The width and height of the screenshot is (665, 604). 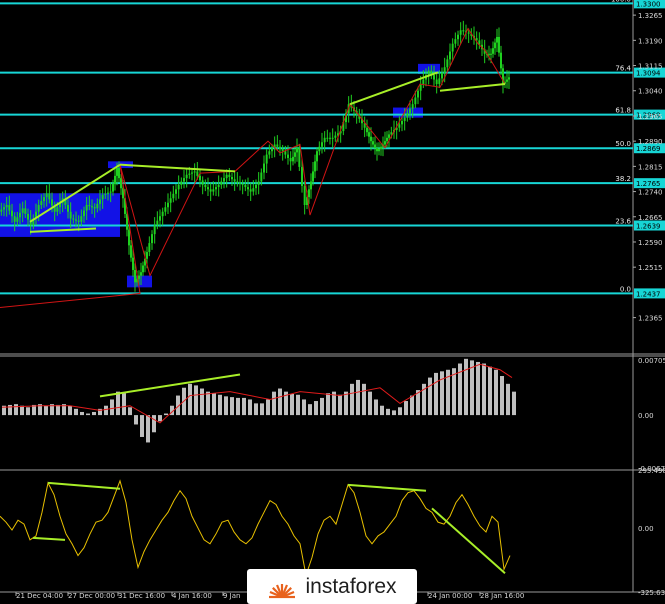 What do you see at coordinates (623, 179) in the screenshot?
I see `fib-level-label: 38.2` at bounding box center [623, 179].